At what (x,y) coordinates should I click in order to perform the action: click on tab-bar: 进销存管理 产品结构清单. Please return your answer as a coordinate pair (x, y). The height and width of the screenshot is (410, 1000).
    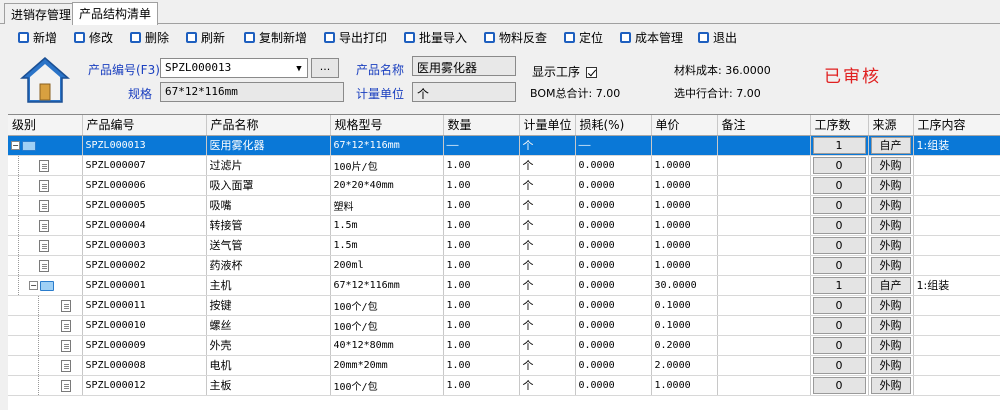
    Looking at the image, I should click on (500, 12).